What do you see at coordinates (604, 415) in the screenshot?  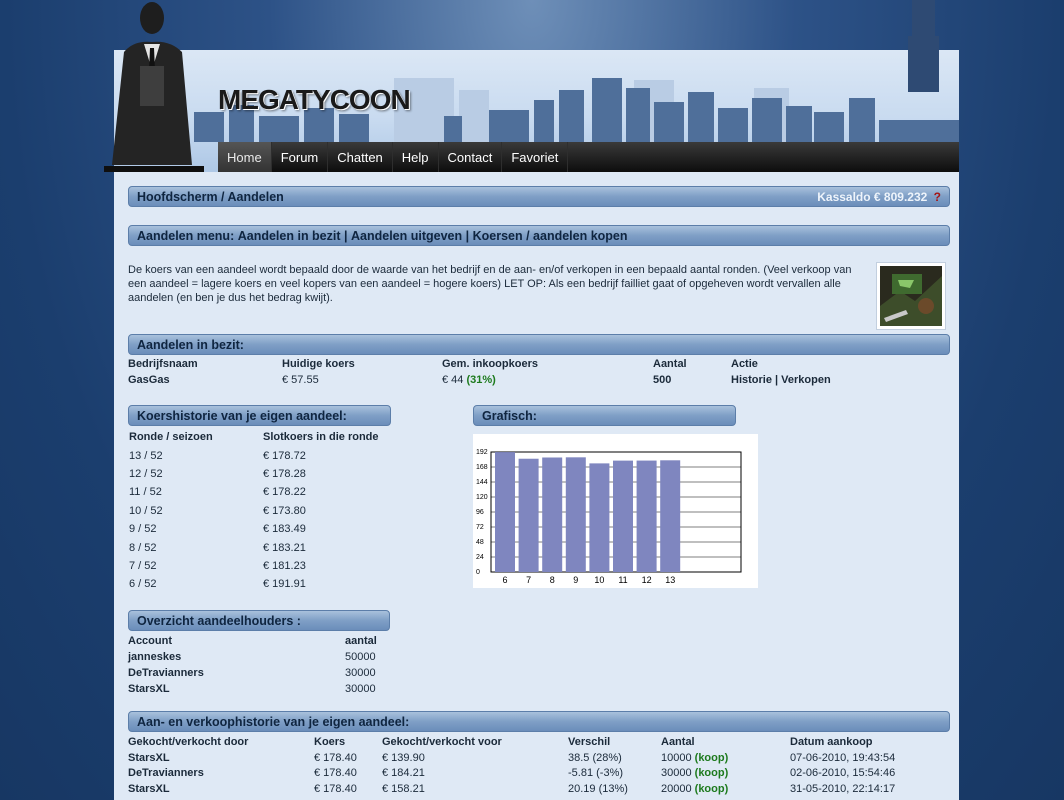 I see `chart-bar: Grafisch:` at bounding box center [604, 415].